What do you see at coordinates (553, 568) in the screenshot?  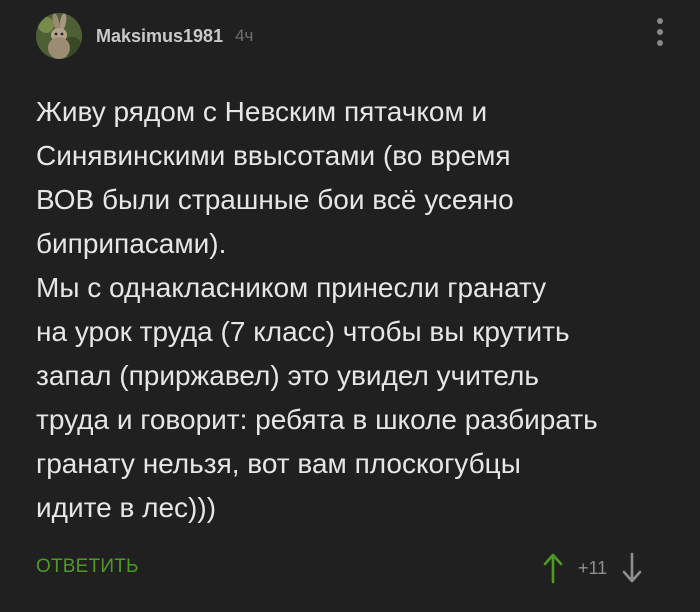 I see `arrow-up-icon` at bounding box center [553, 568].